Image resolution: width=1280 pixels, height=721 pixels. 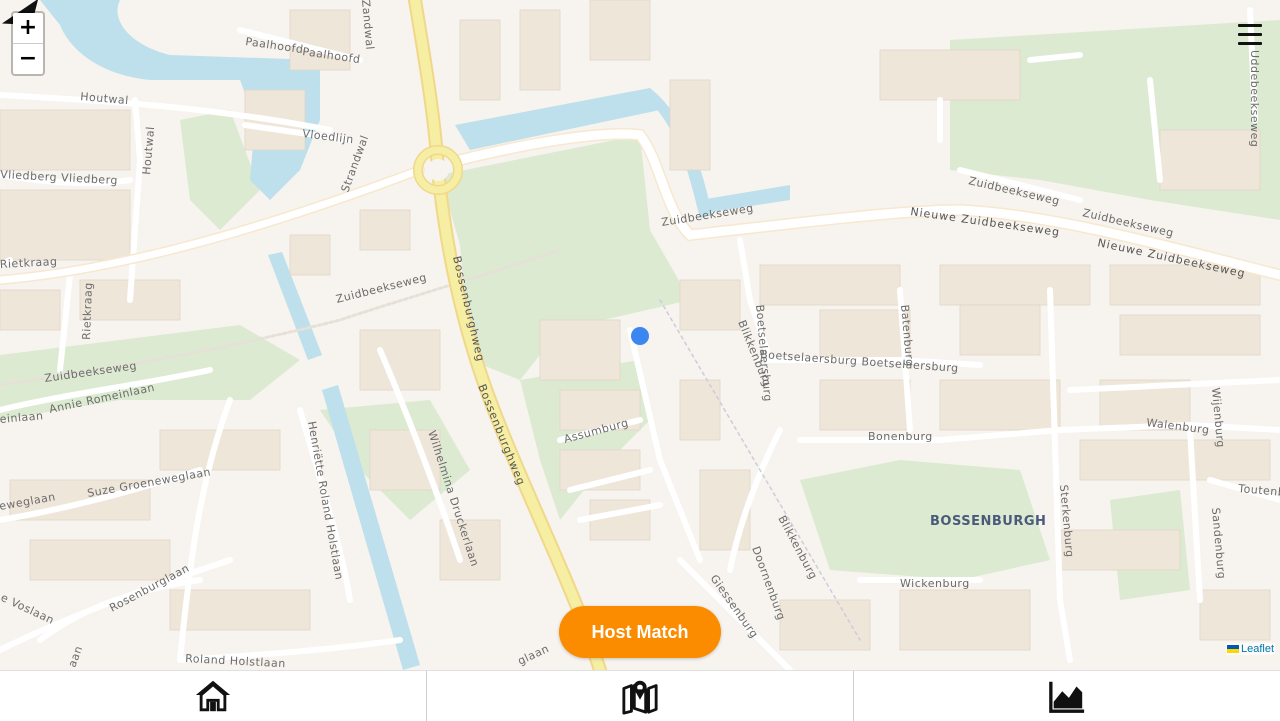 What do you see at coordinates (900, 436) in the screenshot?
I see `label-bonenburg: Bonenburg` at bounding box center [900, 436].